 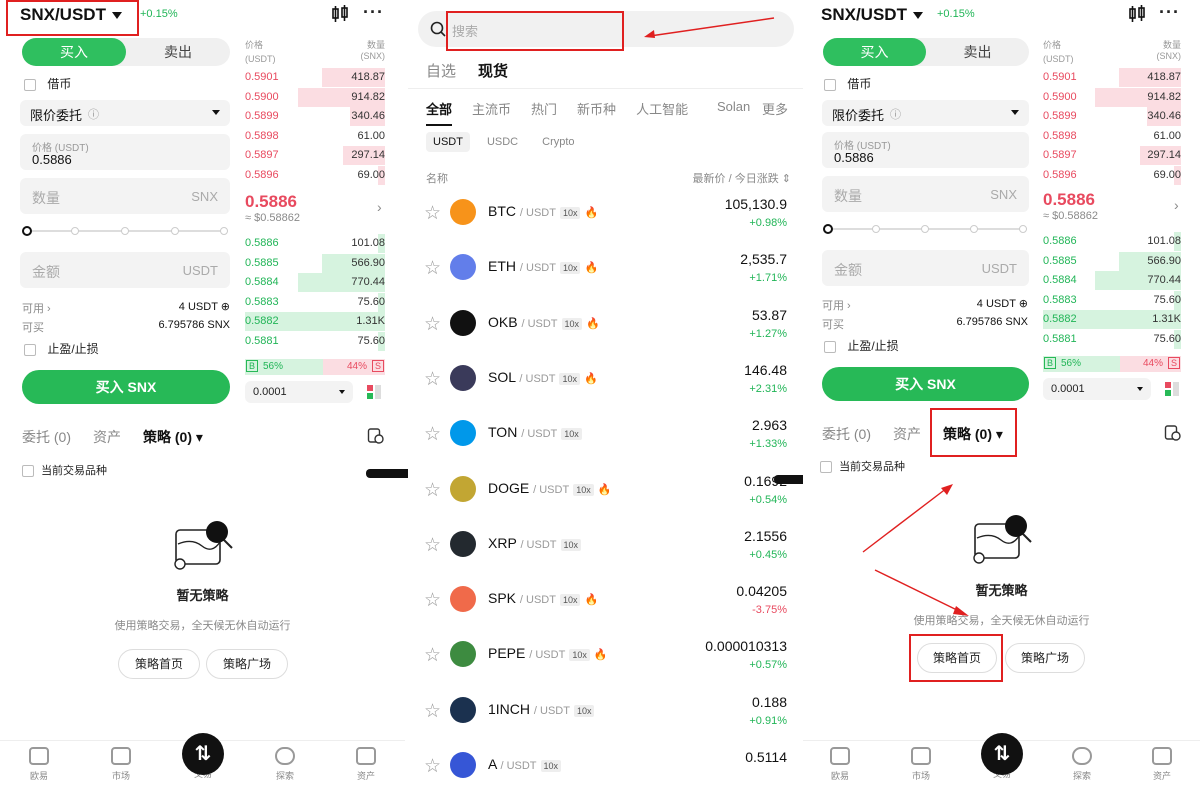 What do you see at coordinates (558, 142) in the screenshot?
I see `quote-crypto: Crypto` at bounding box center [558, 142].